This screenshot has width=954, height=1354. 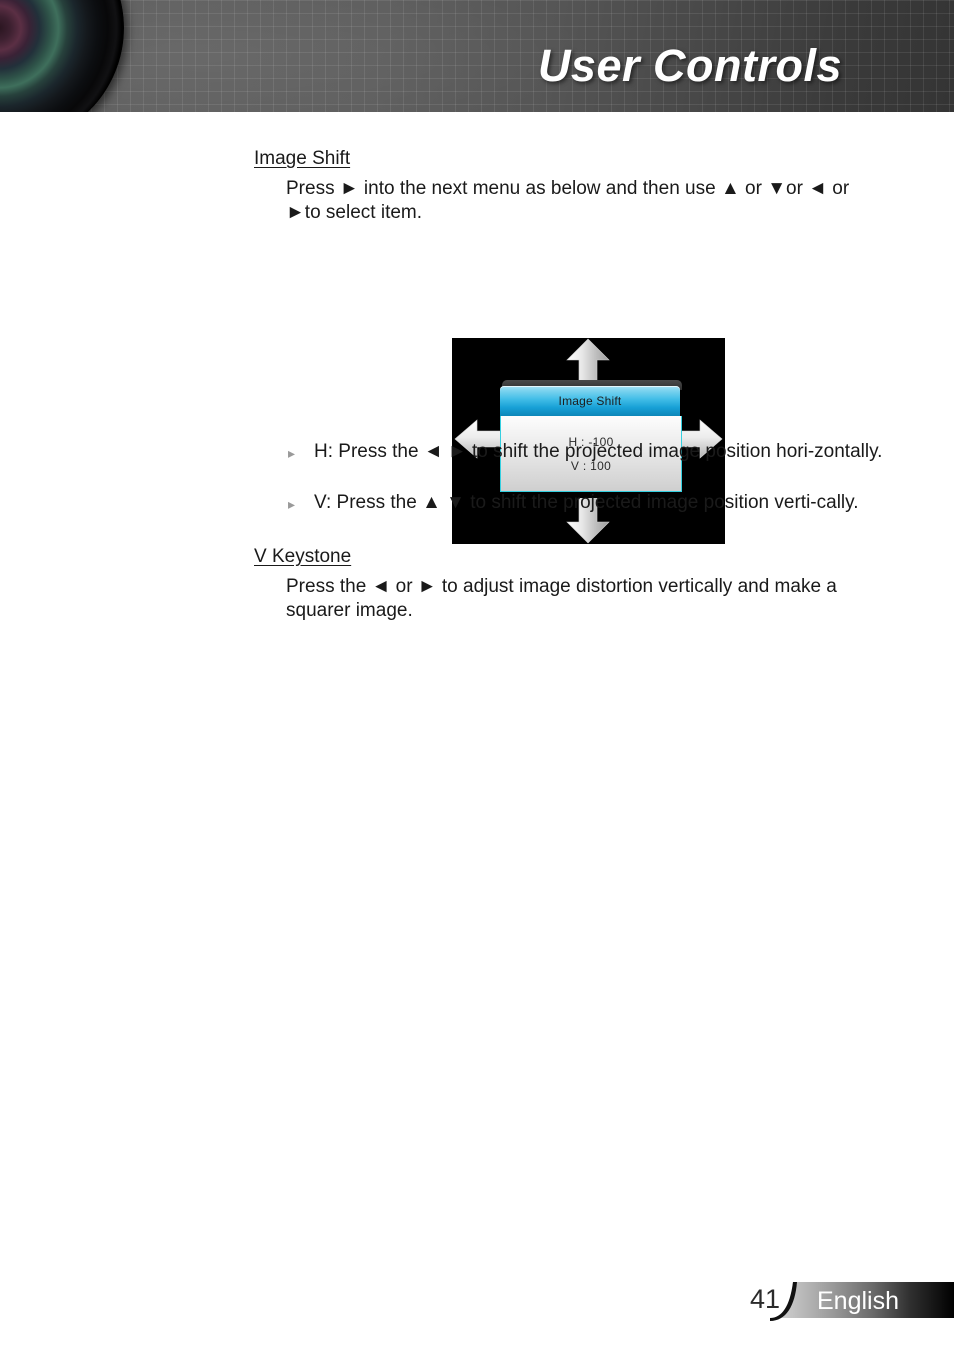 I want to click on arrow-up-icon, so click(x=588, y=361).